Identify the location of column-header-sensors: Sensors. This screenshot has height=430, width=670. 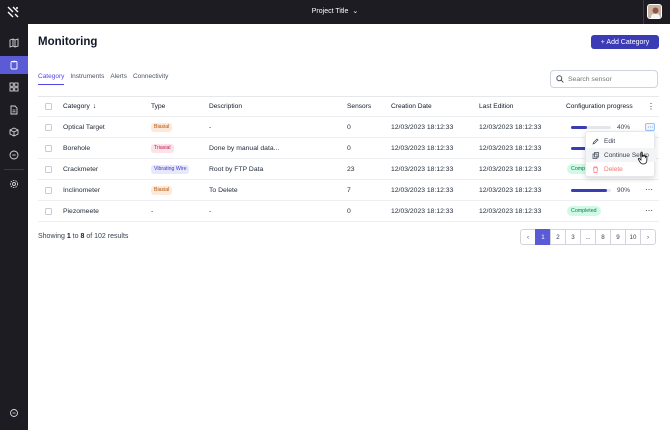
(359, 106).